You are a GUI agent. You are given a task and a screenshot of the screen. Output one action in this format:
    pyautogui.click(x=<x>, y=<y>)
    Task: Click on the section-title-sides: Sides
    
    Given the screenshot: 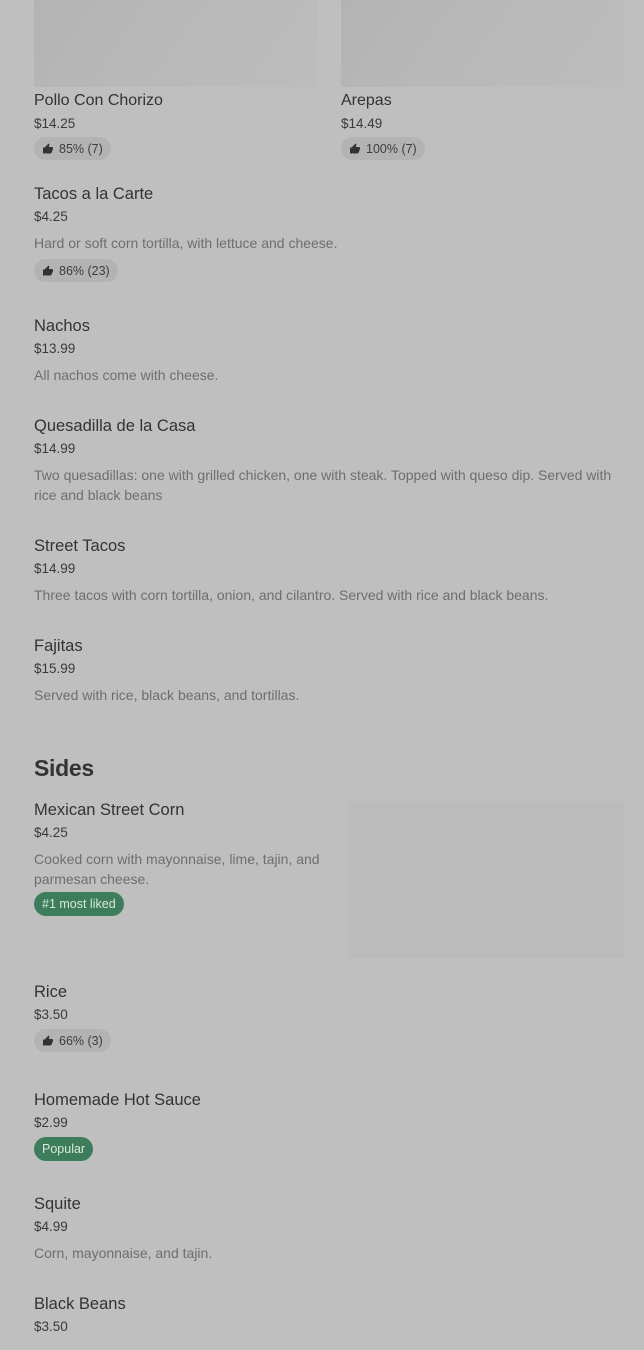 What is the action you would take?
    pyautogui.click(x=64, y=768)
    